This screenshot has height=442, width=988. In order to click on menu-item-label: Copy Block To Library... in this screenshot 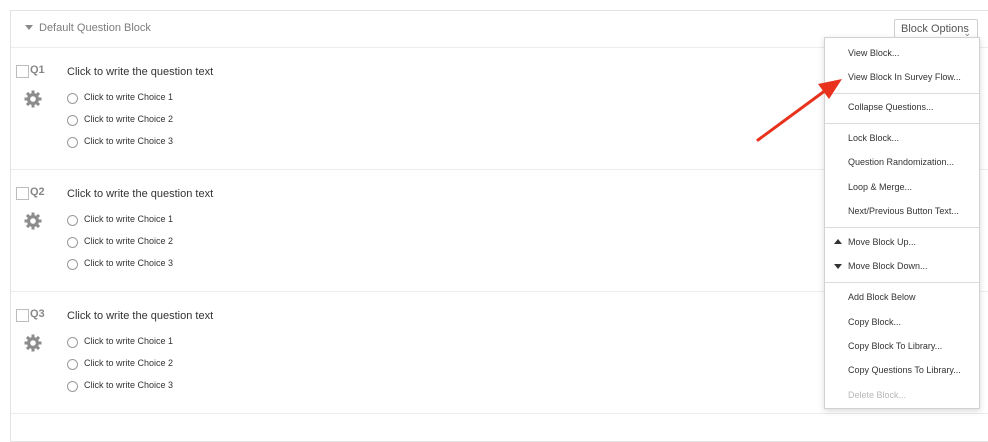, I will do `click(895, 346)`.